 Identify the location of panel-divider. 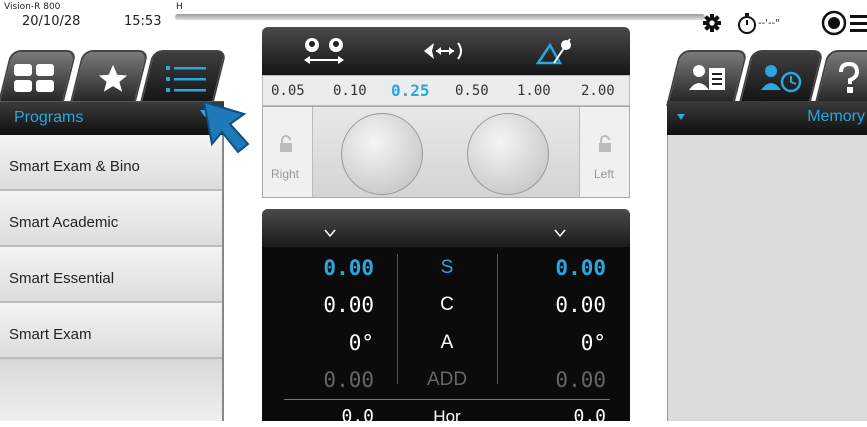
(223, 278).